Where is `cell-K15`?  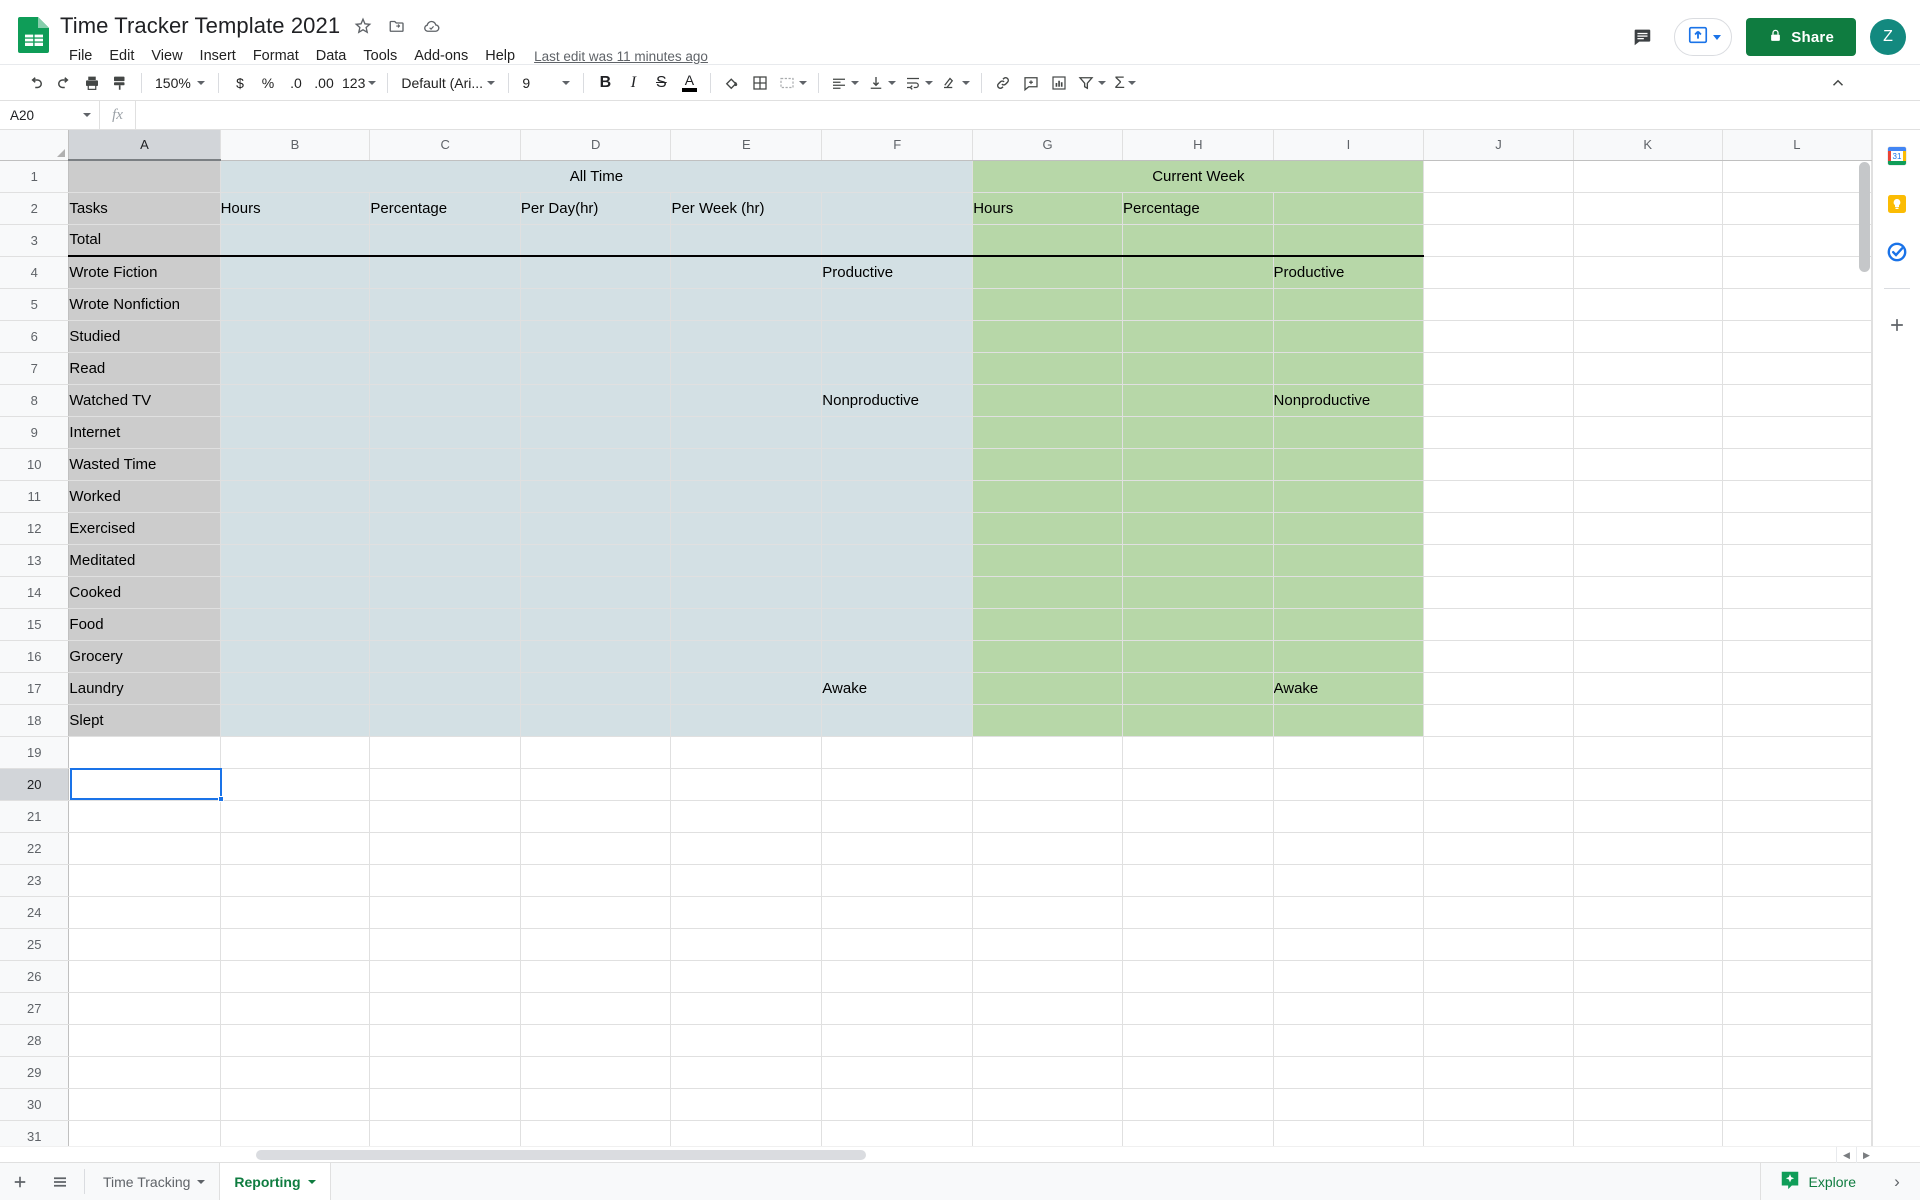
cell-K15 is located at coordinates (1648, 624).